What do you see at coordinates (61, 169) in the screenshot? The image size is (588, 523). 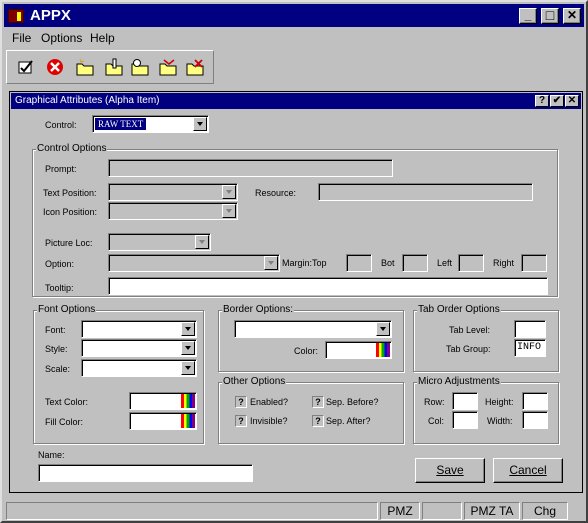 I see `prompt-label: Prompt:` at bounding box center [61, 169].